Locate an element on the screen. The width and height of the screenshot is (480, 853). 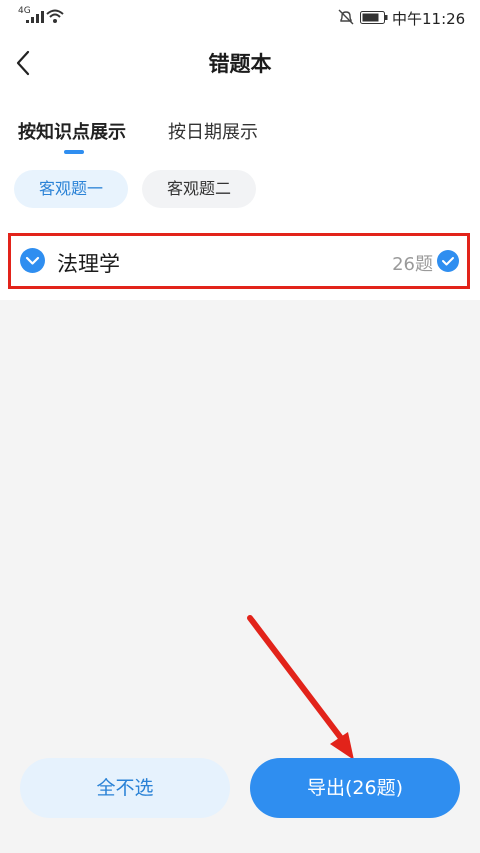
question-count: 26题 is located at coordinates (412, 264).